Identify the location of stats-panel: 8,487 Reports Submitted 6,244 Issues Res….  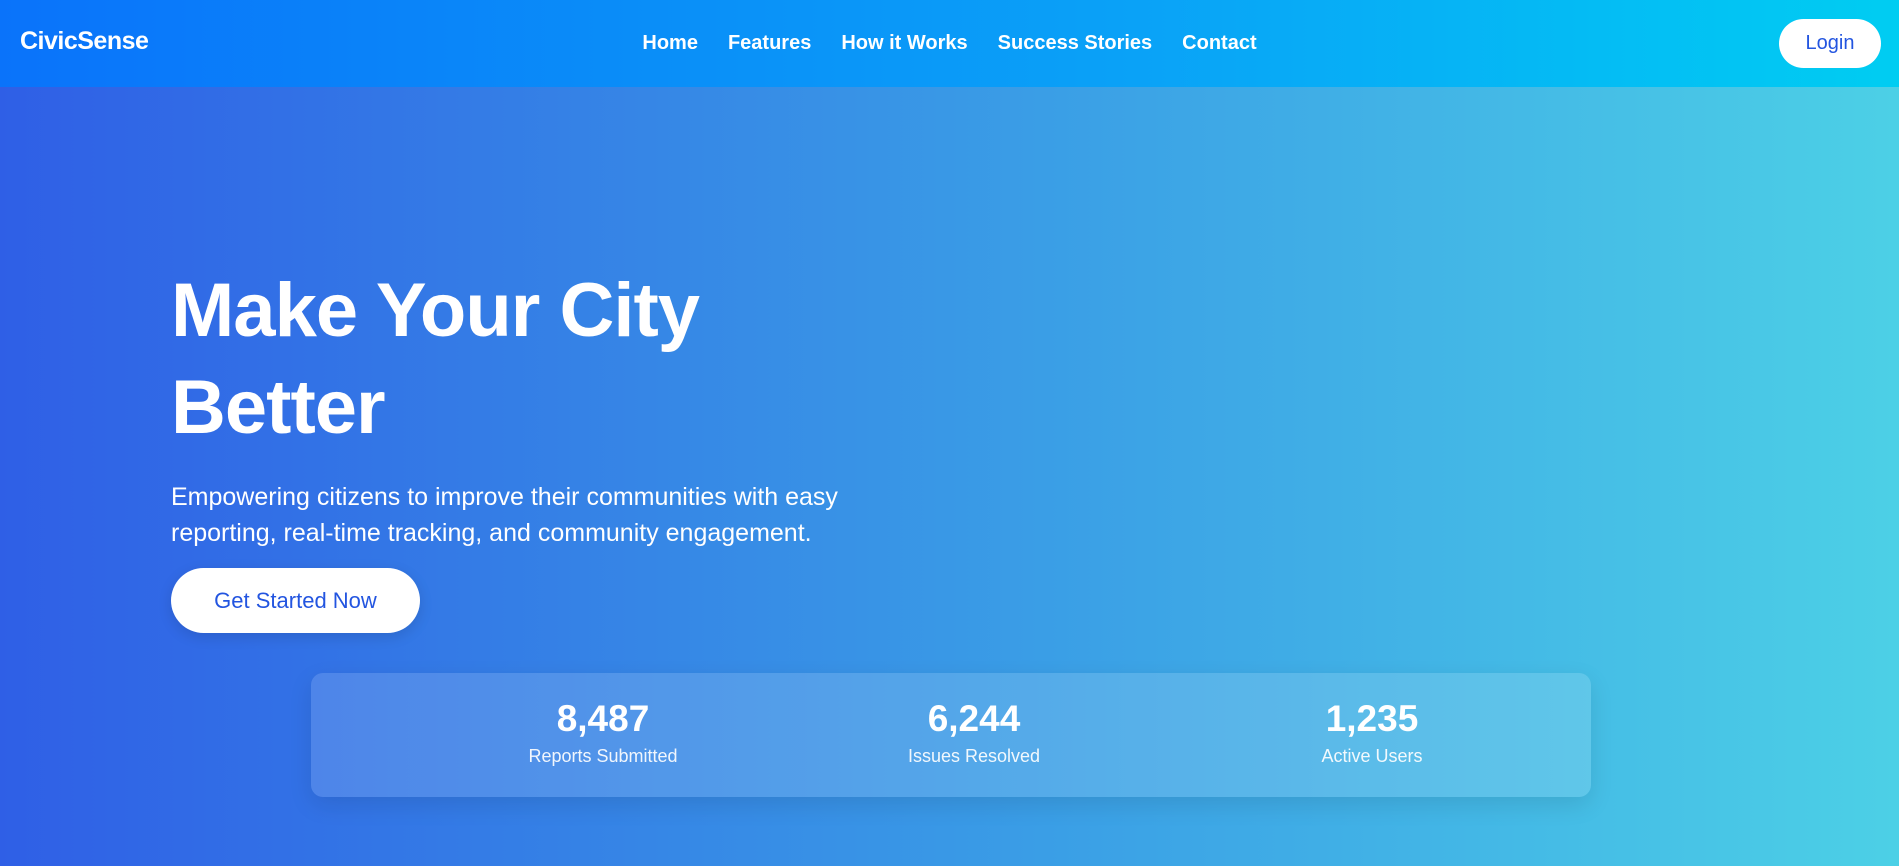
(951, 735).